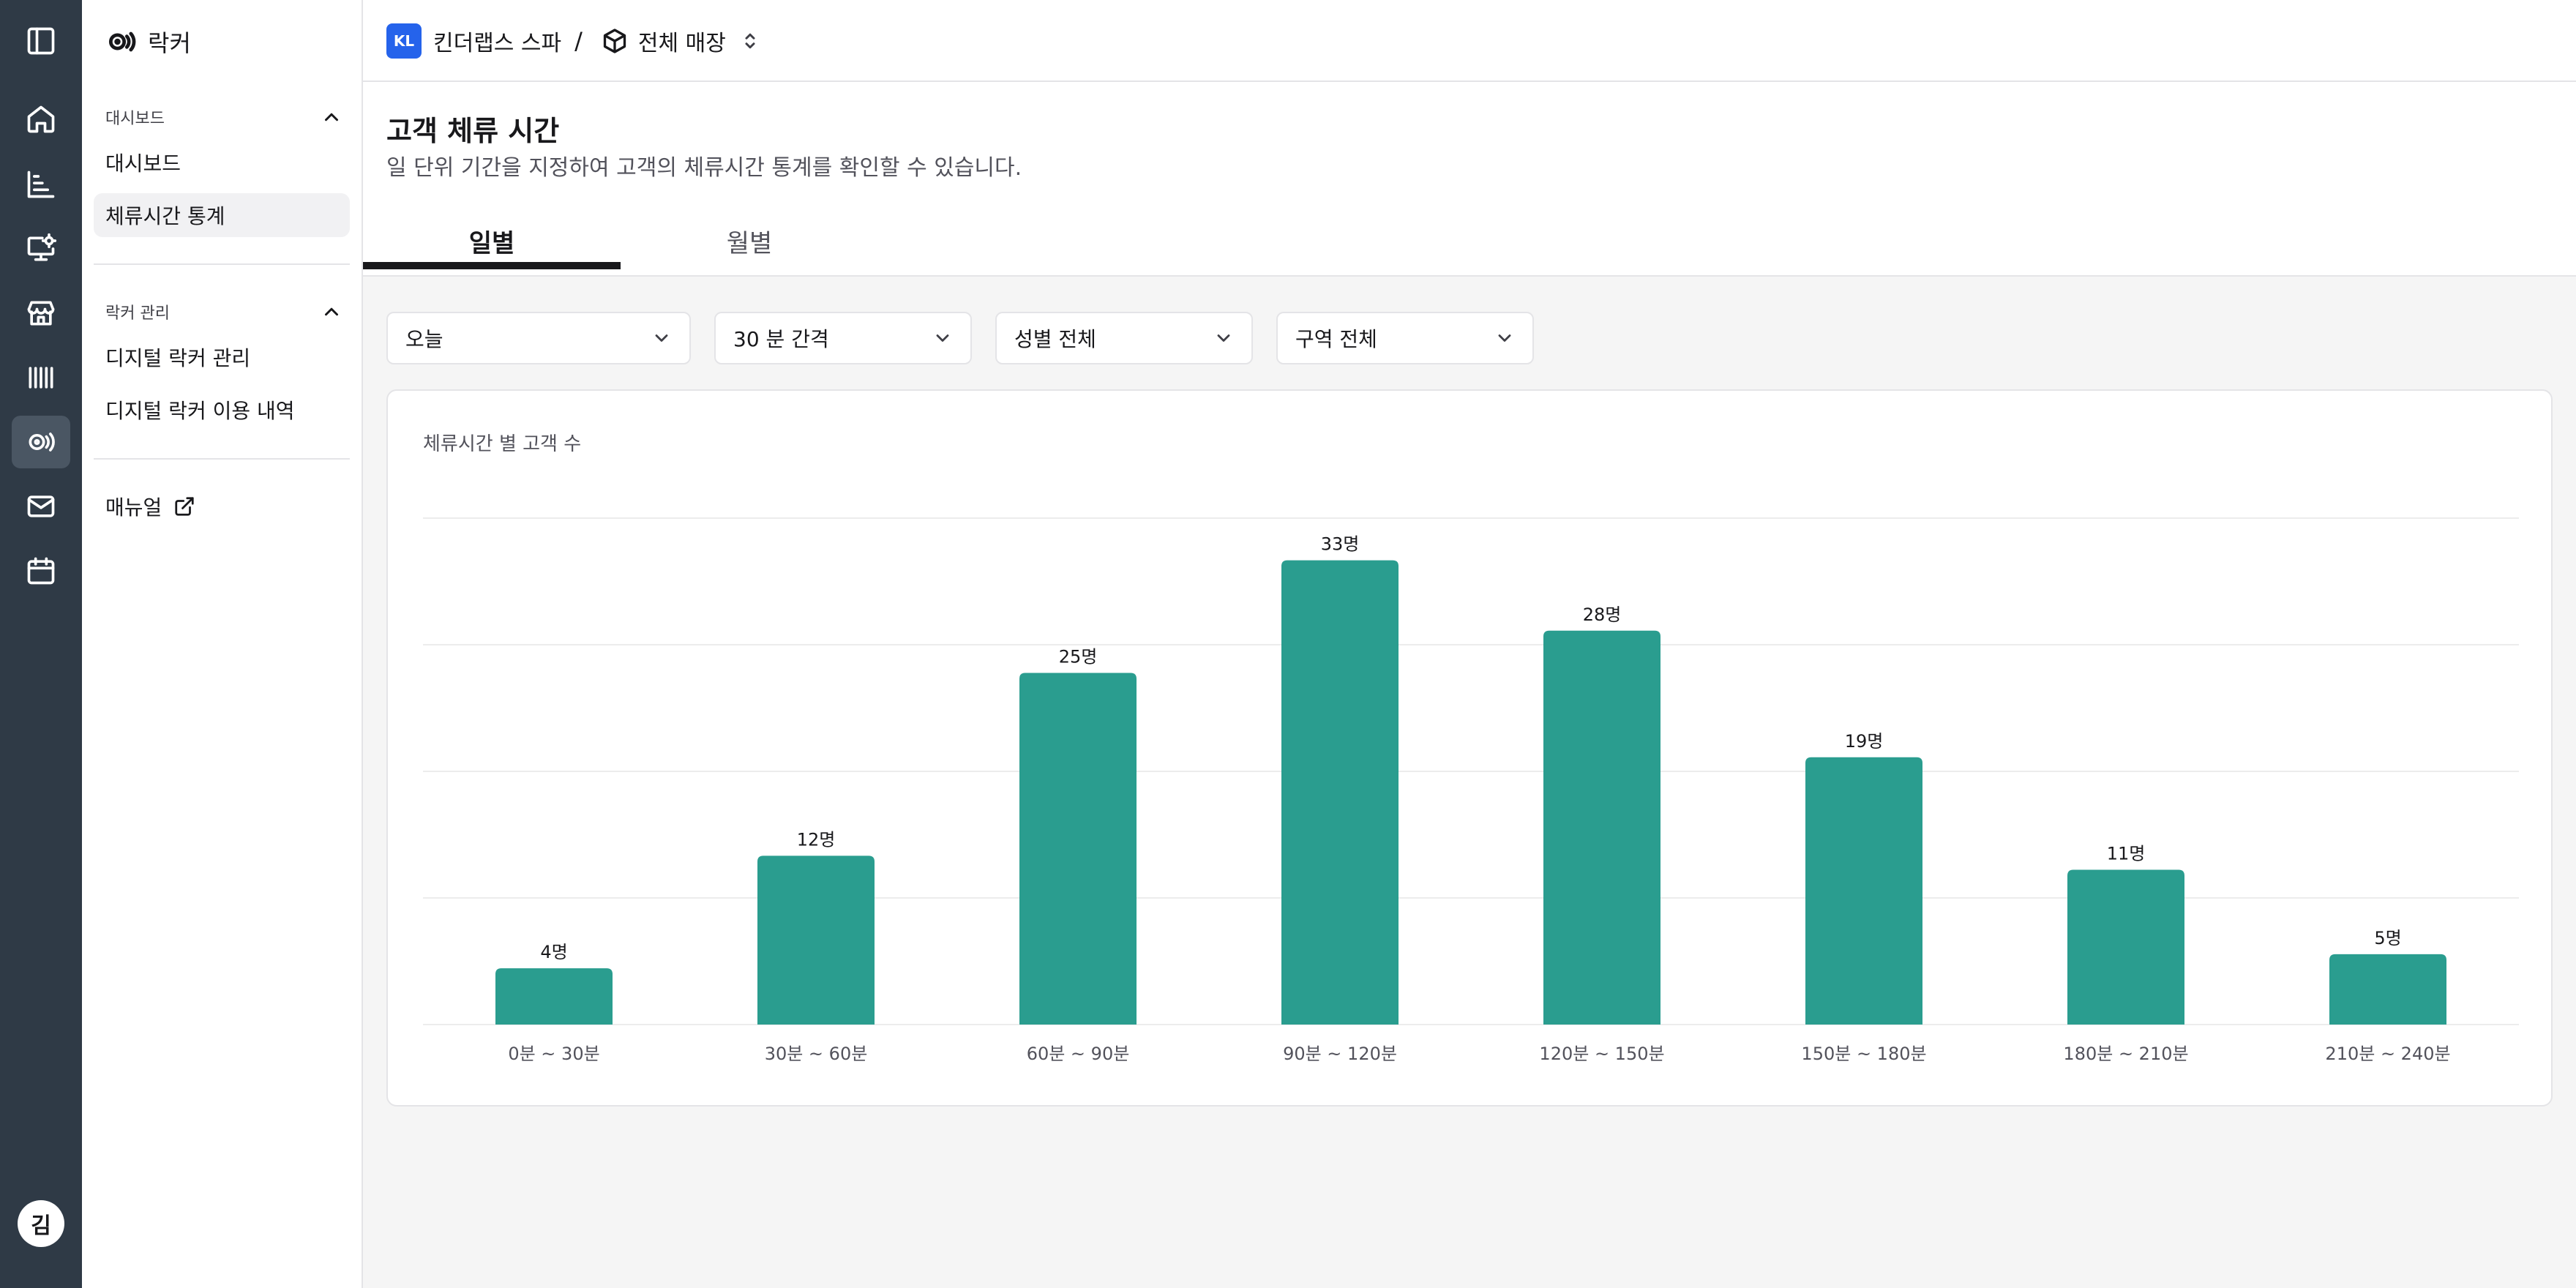 This screenshot has height=1288, width=2576. Describe the element at coordinates (41, 248) in the screenshot. I see `monitor-settings-icon` at that location.